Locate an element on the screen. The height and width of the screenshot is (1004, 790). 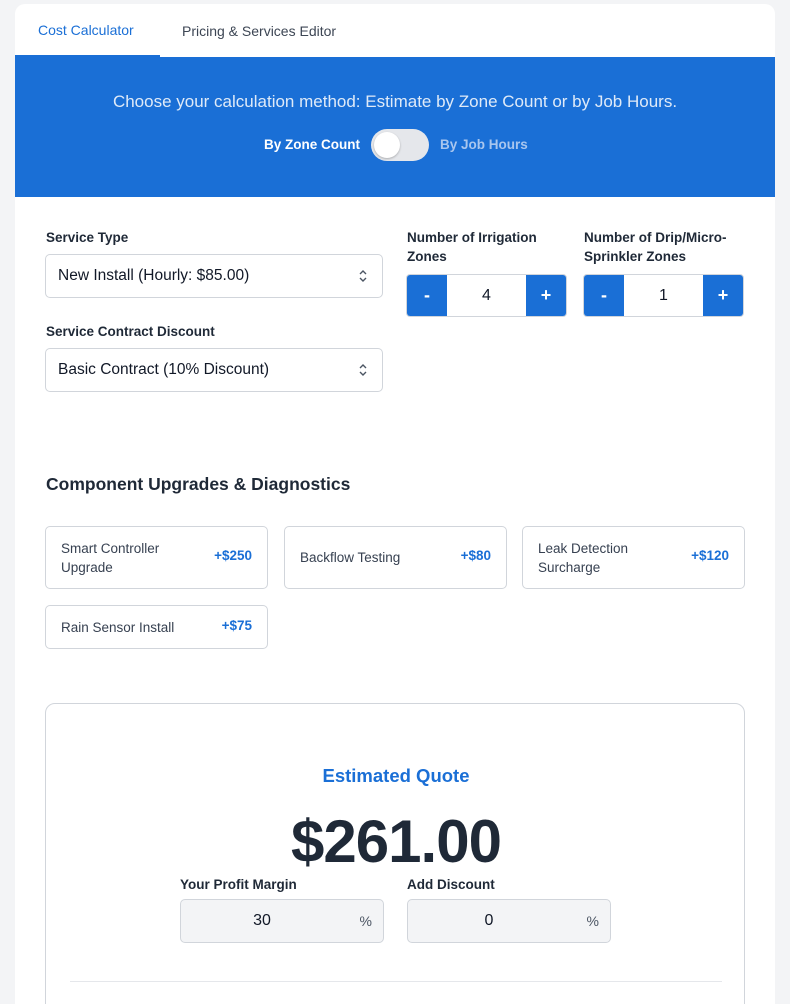
toggle-label-job-hours: By Job Hours is located at coordinates (484, 144).